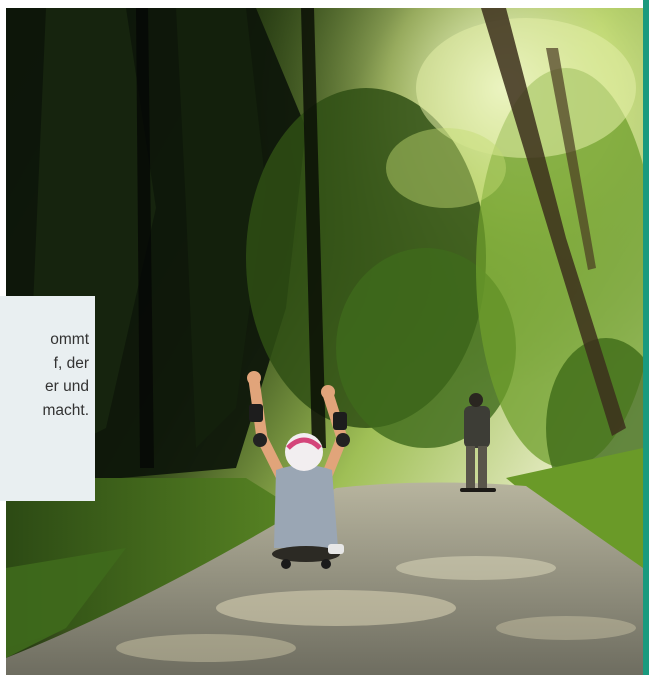  What do you see at coordinates (646, 337) in the screenshot?
I see `accent-bar` at bounding box center [646, 337].